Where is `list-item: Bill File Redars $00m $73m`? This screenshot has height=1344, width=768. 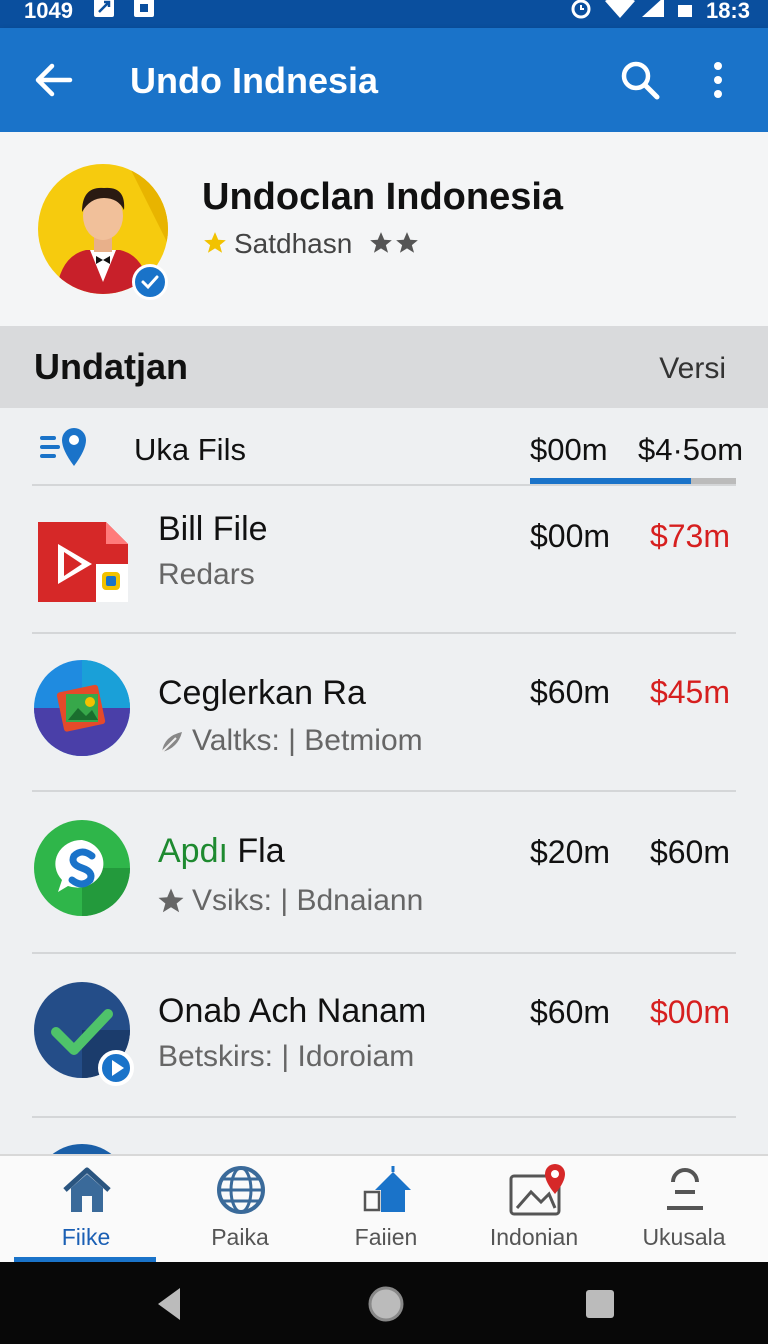
list-item: Bill File Redars $00m $73m is located at coordinates (384, 564).